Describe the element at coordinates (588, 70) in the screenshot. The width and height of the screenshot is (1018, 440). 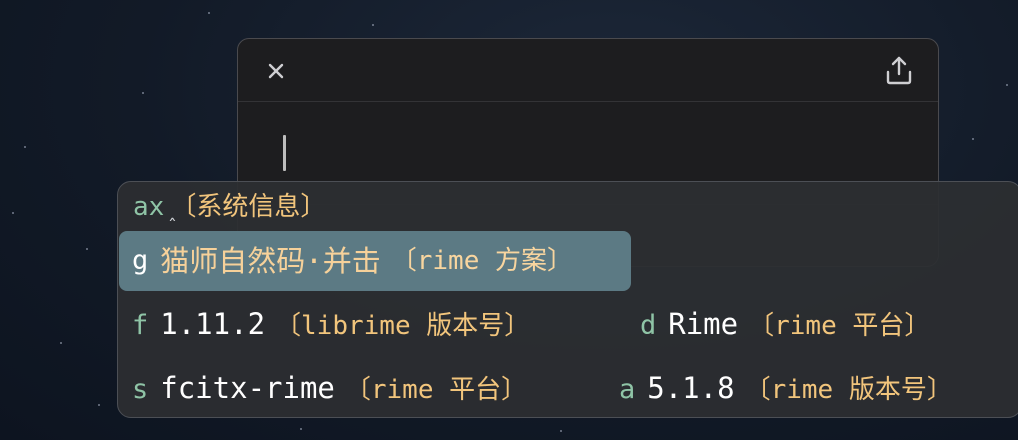
I see `editor-toolbar` at that location.